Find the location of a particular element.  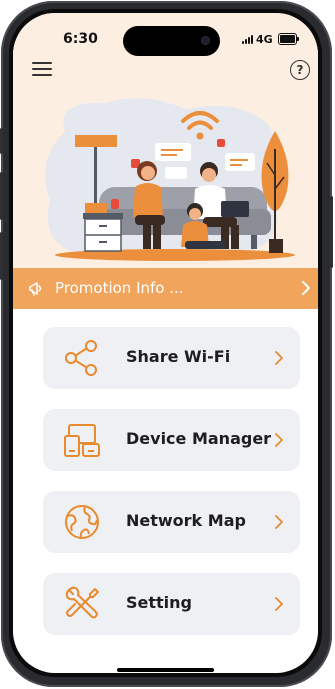

status-indicators: 4G is located at coordinates (270, 39).